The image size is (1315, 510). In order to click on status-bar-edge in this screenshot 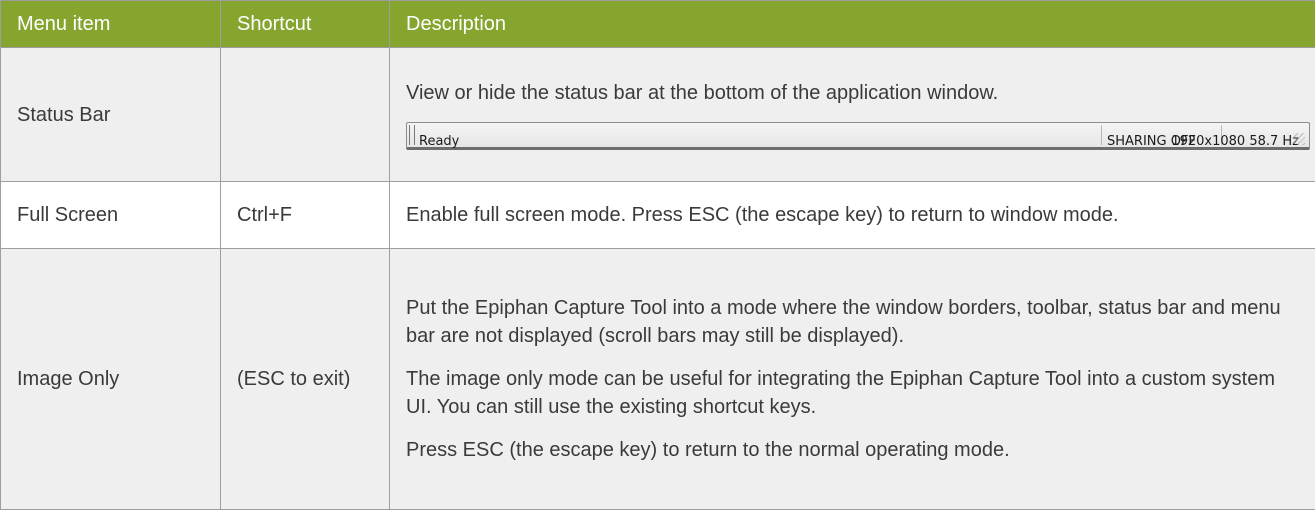, I will do `click(412, 135)`.